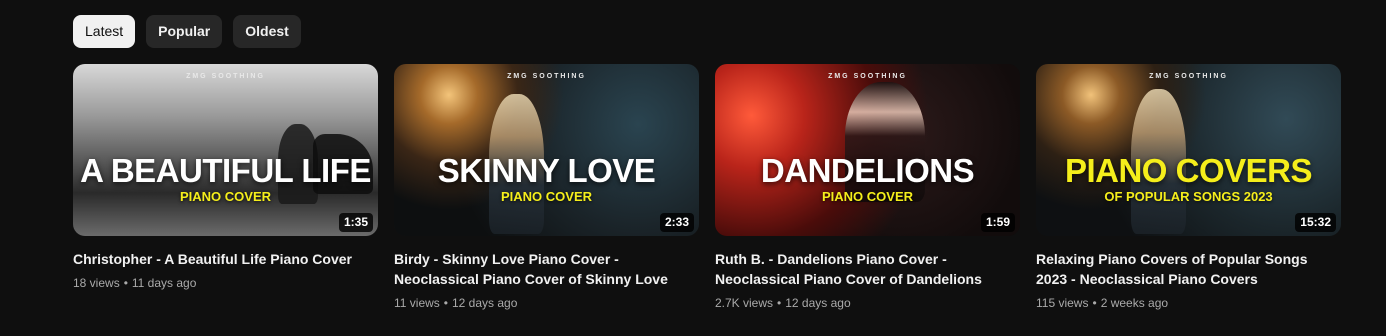 The height and width of the screenshot is (336, 1386). Describe the element at coordinates (546, 170) in the screenshot. I see `thumbnail-headline: SKINNY LOVE` at that location.